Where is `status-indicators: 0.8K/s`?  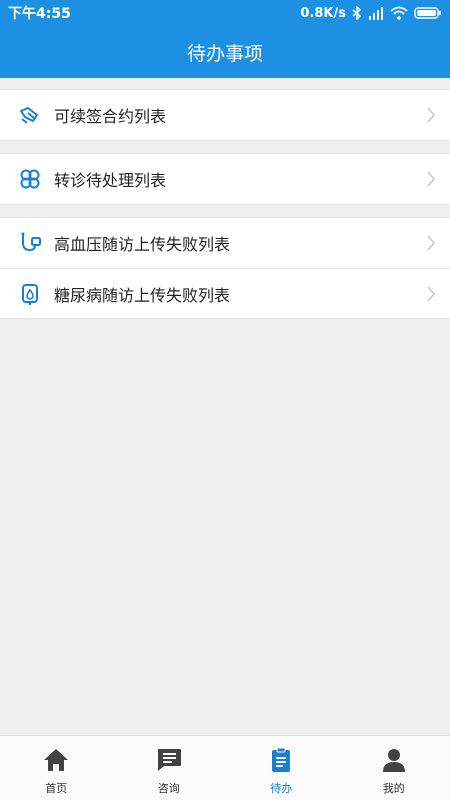
status-indicators: 0.8K/s is located at coordinates (371, 13).